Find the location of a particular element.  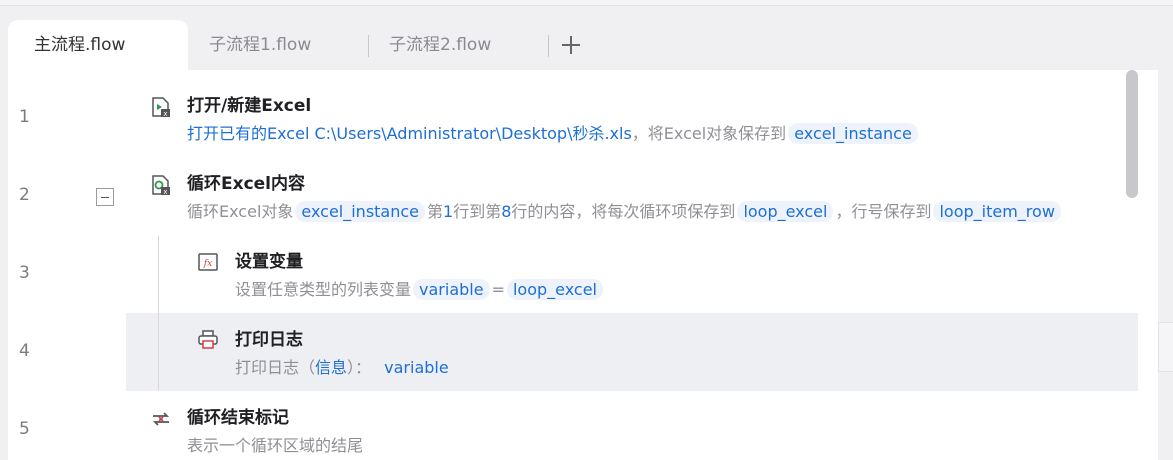

excel-open-icon: x is located at coordinates (161, 107).